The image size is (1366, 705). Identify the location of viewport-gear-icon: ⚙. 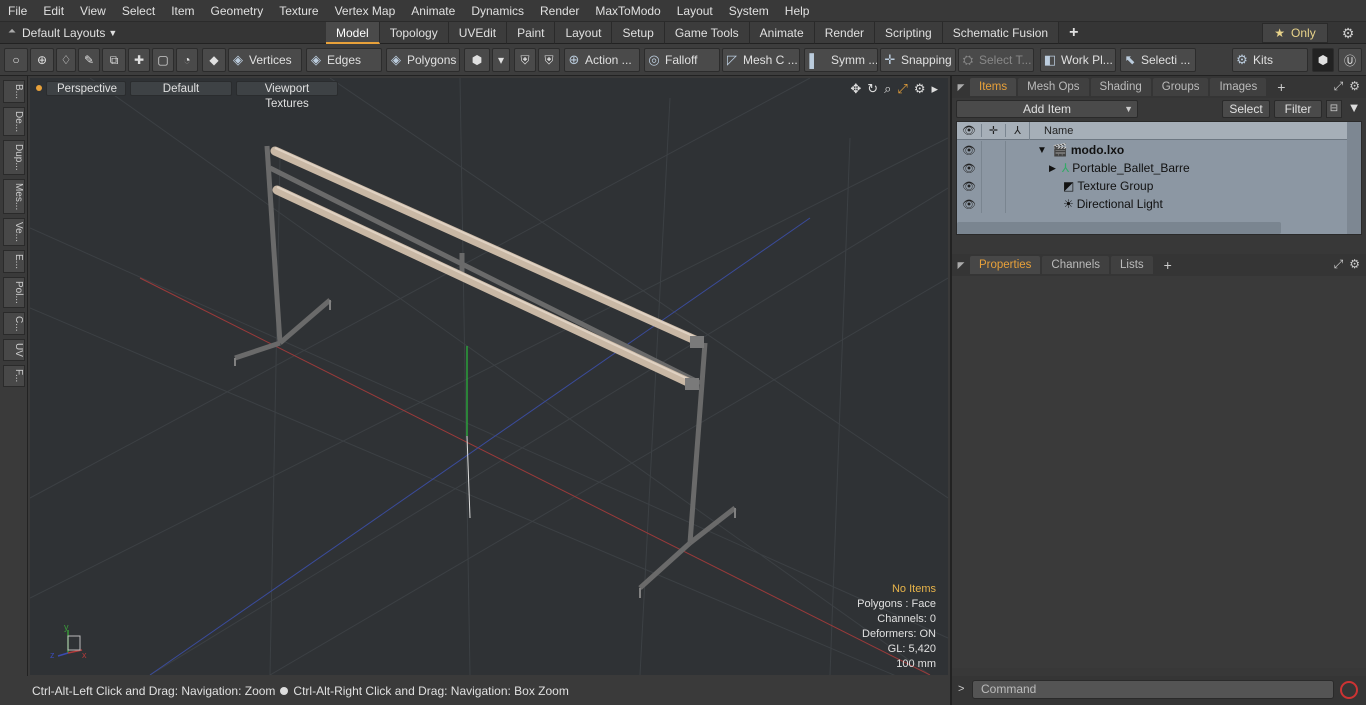
(920, 89).